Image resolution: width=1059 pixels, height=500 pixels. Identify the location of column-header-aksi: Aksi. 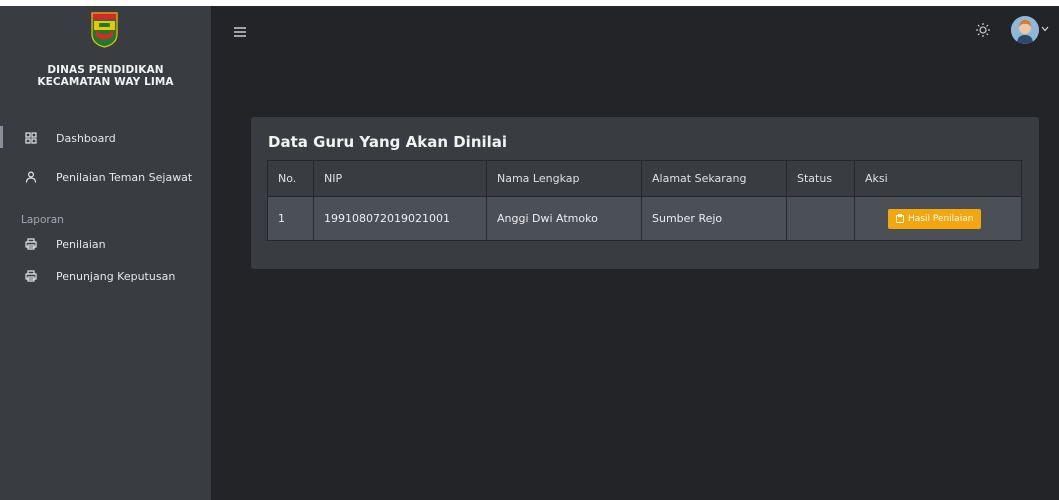
(938, 178).